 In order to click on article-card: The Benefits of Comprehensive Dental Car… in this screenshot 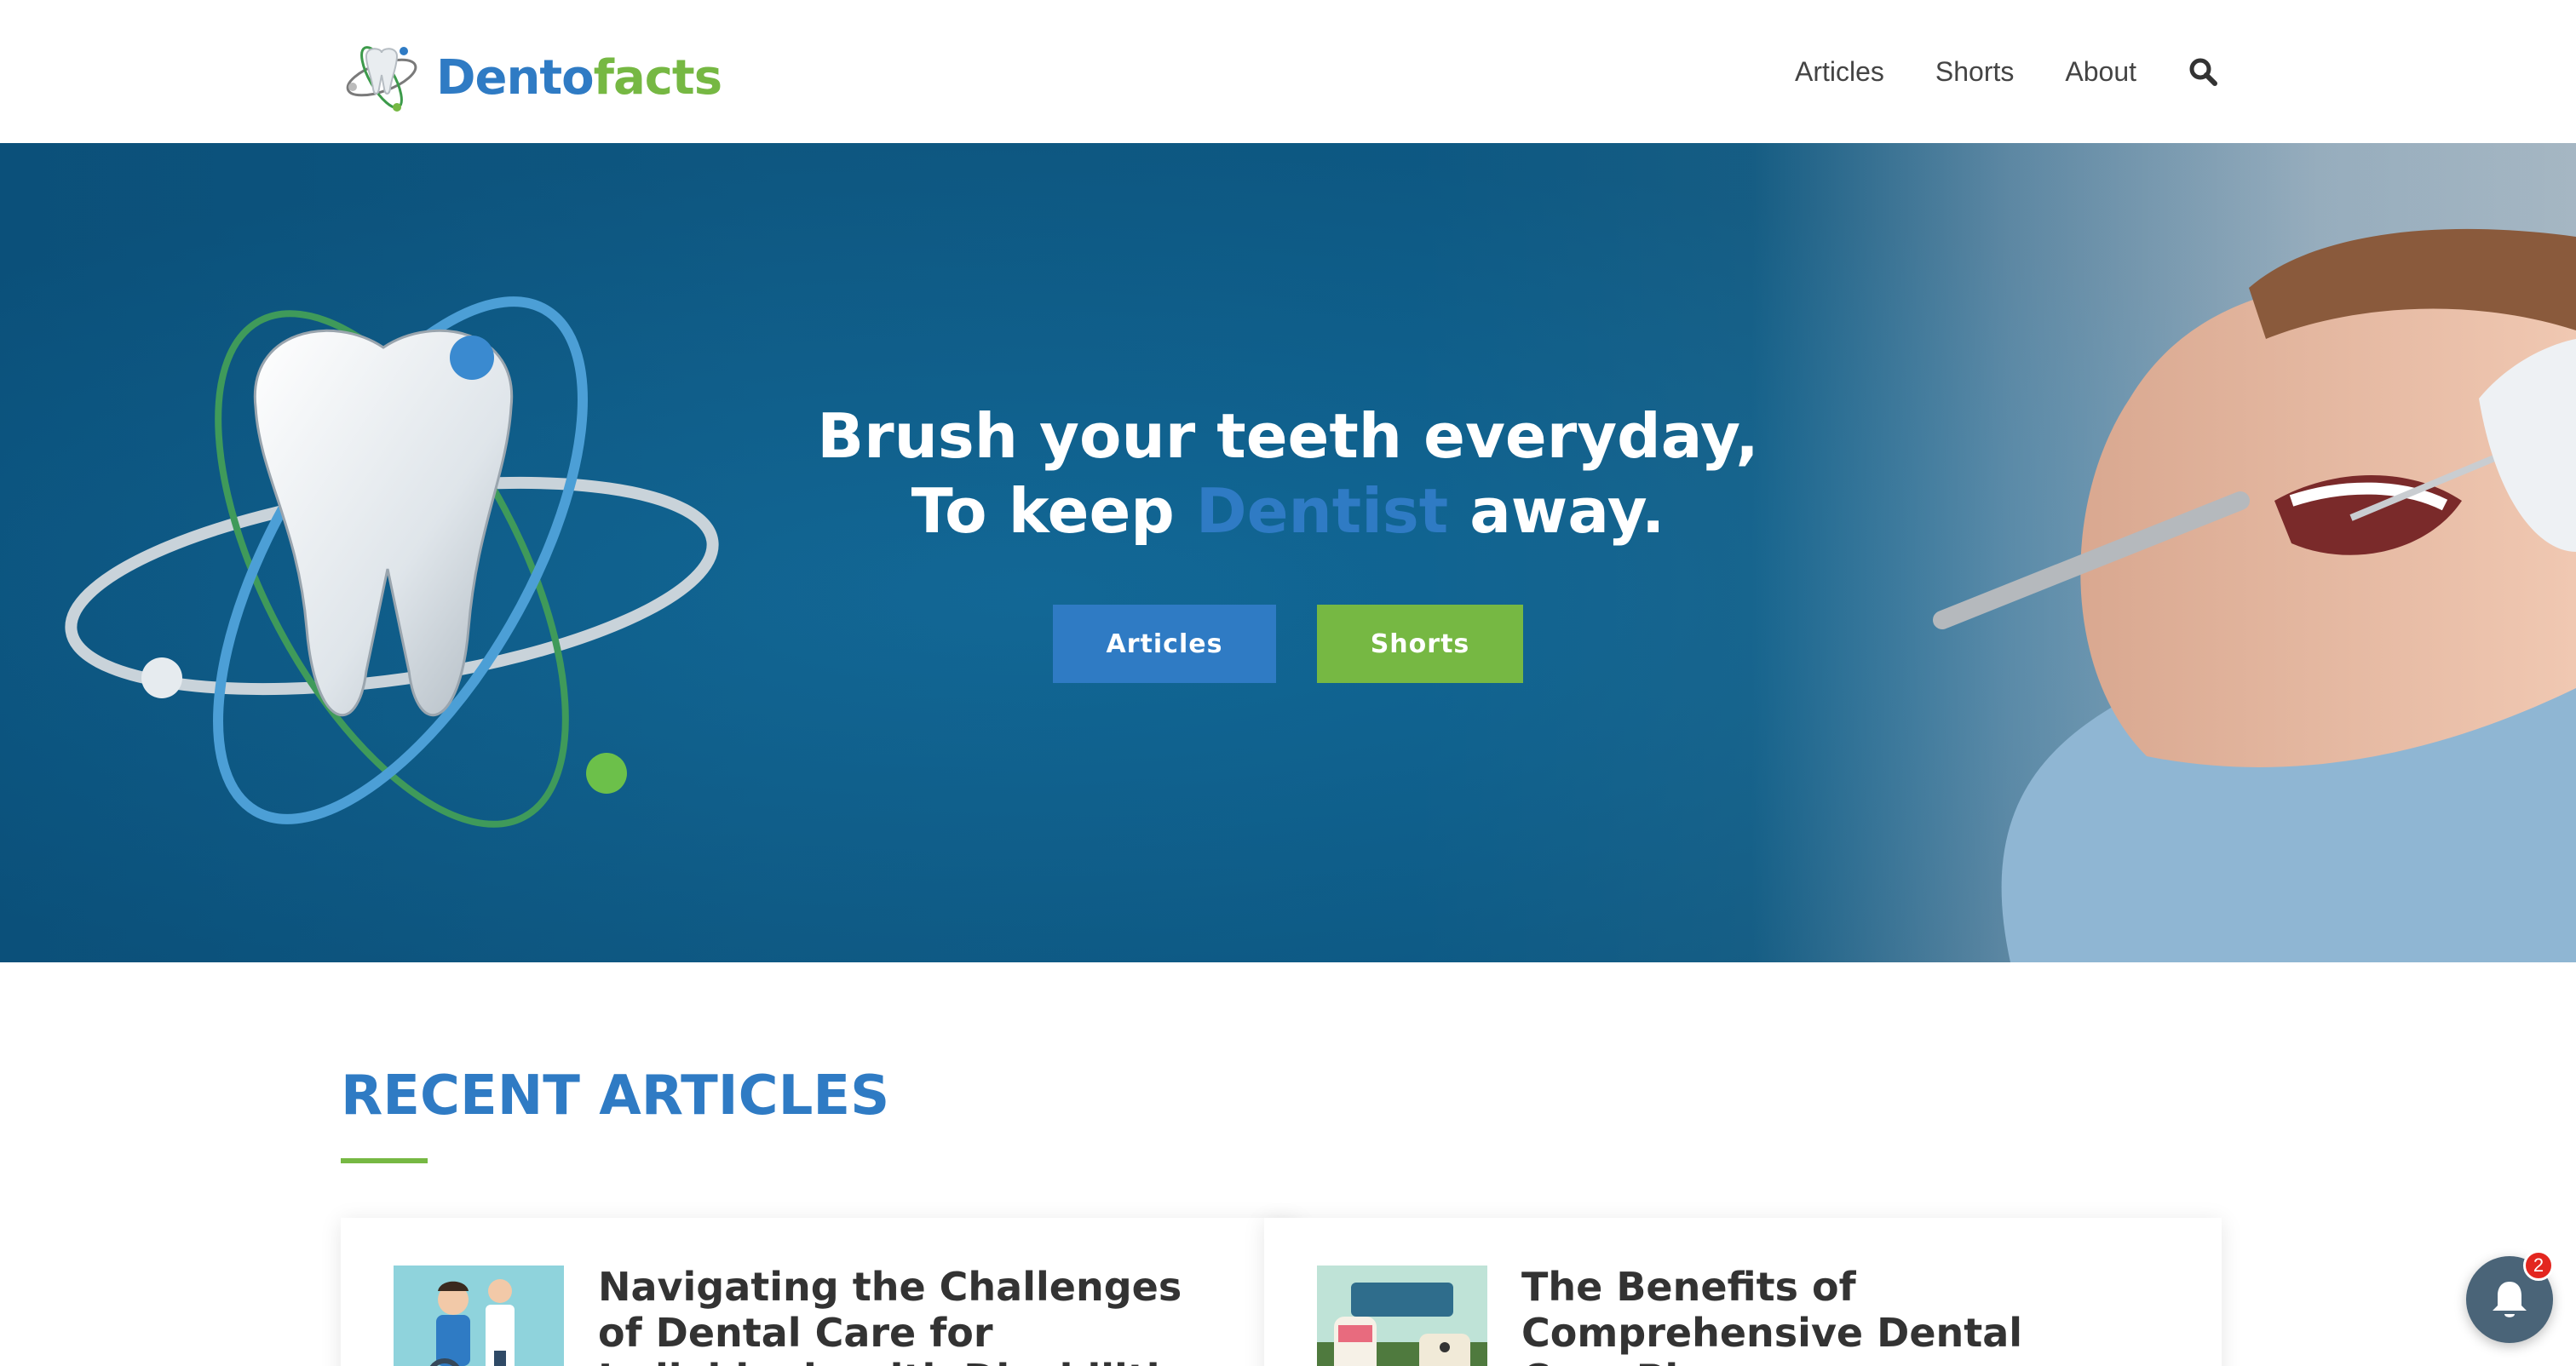, I will do `click(1743, 1292)`.